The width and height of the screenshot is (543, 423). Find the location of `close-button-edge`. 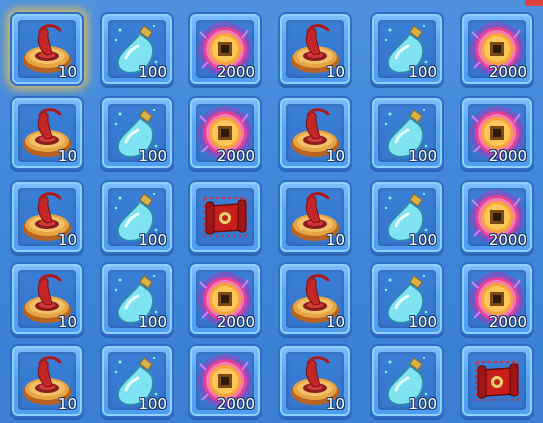

close-button-edge is located at coordinates (534, 3).